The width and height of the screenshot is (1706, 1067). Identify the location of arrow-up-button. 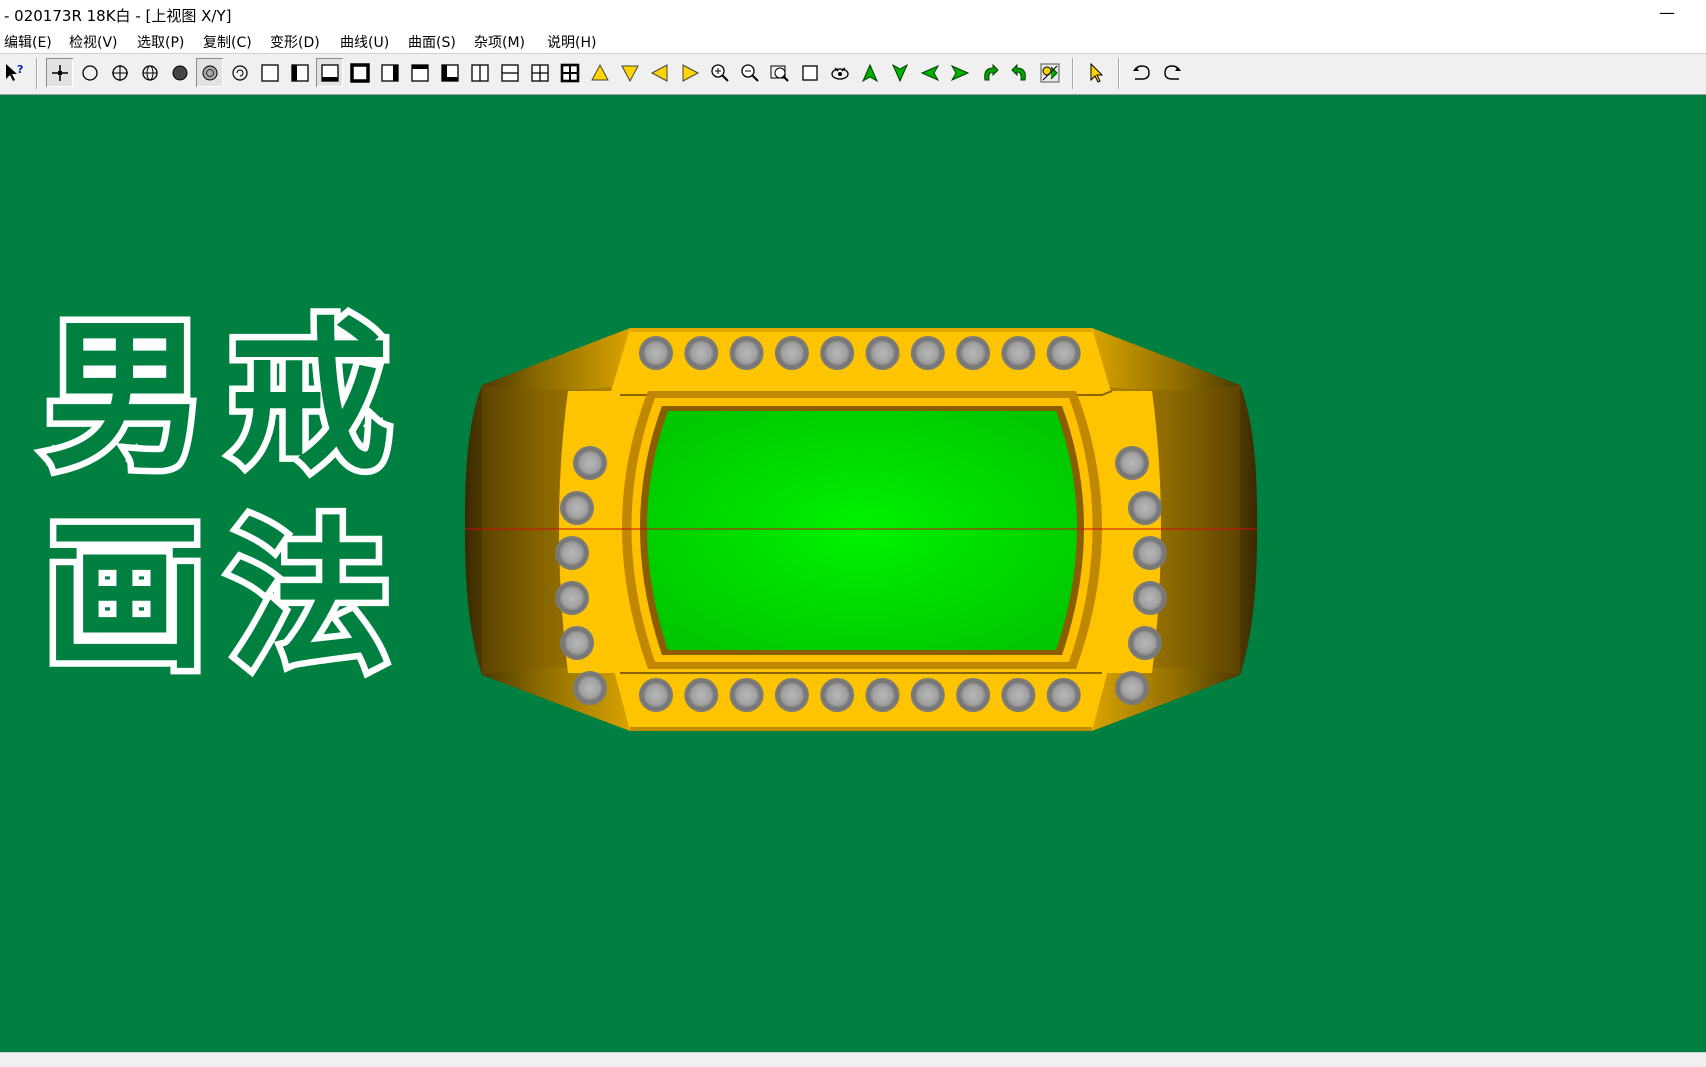
(599, 72).